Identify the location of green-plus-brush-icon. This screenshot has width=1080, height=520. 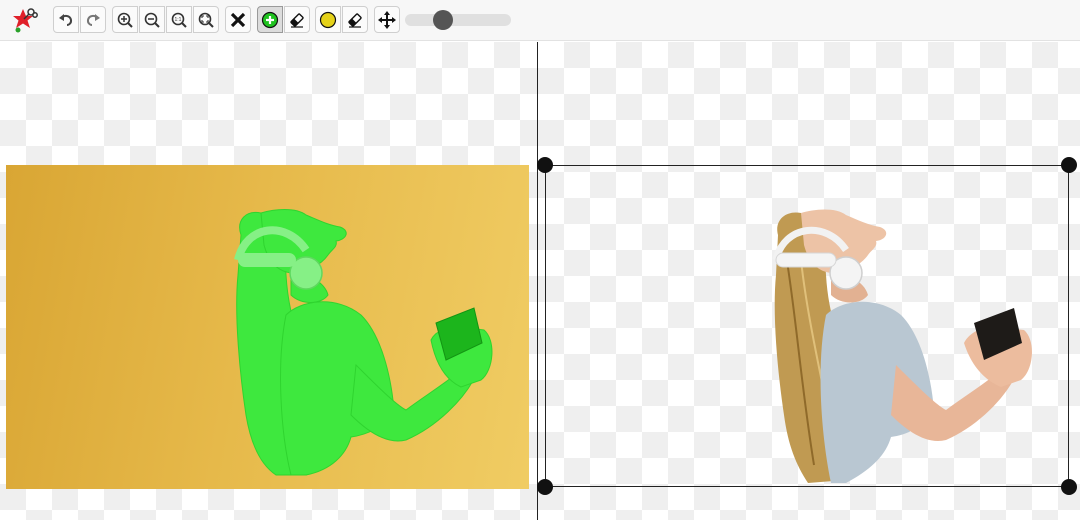
(270, 19).